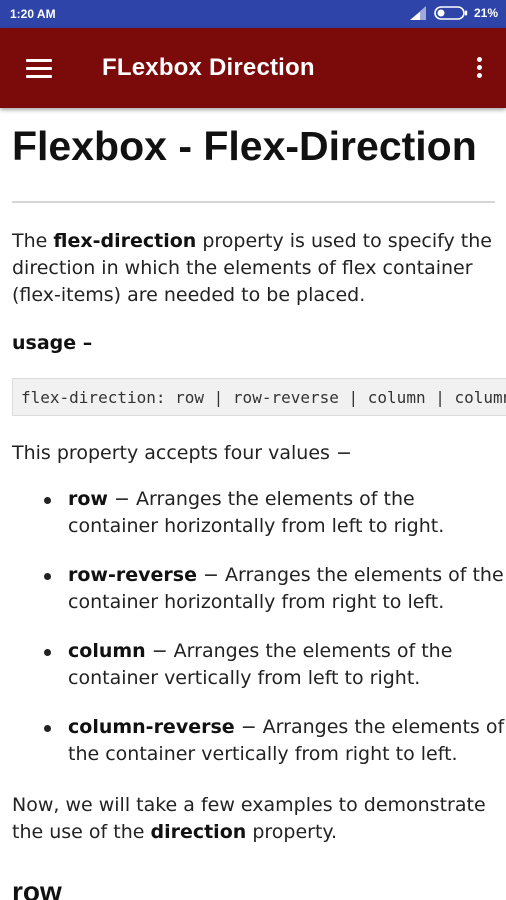 The height and width of the screenshot is (900, 506). Describe the element at coordinates (132, 575) in the screenshot. I see `value-name: row-reverse` at that location.